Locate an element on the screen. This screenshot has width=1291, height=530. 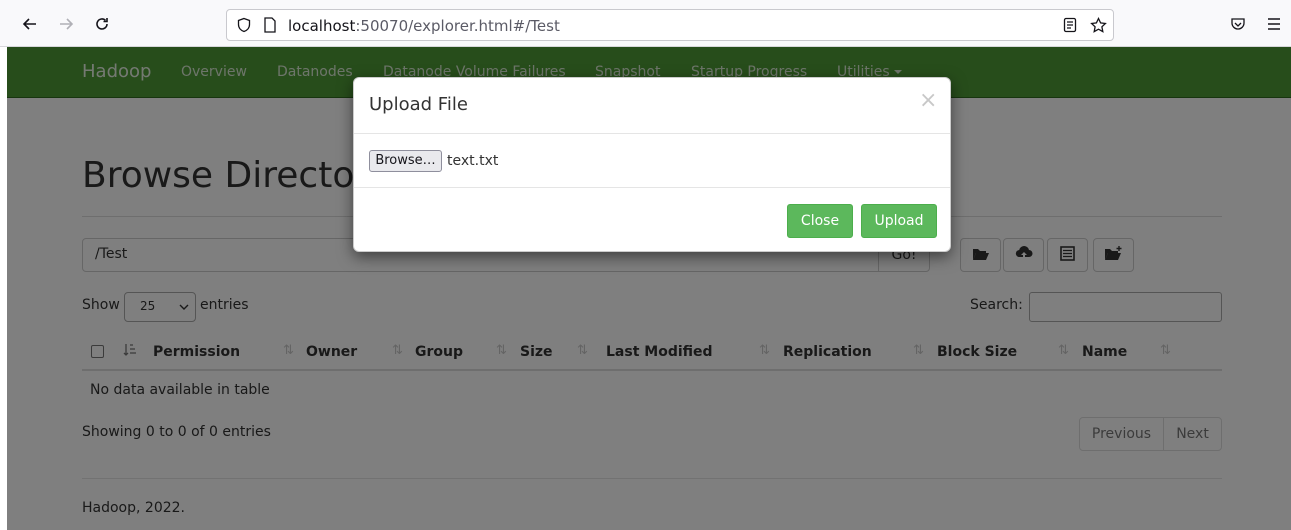
modal-header: Upload File × is located at coordinates (652, 106).